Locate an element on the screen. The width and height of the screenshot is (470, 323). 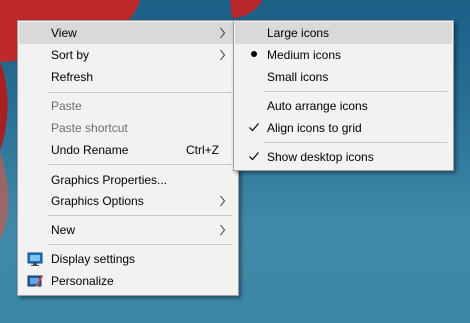
menu-item-auto-arrange: Auto arrange icons is located at coordinates (343, 106).